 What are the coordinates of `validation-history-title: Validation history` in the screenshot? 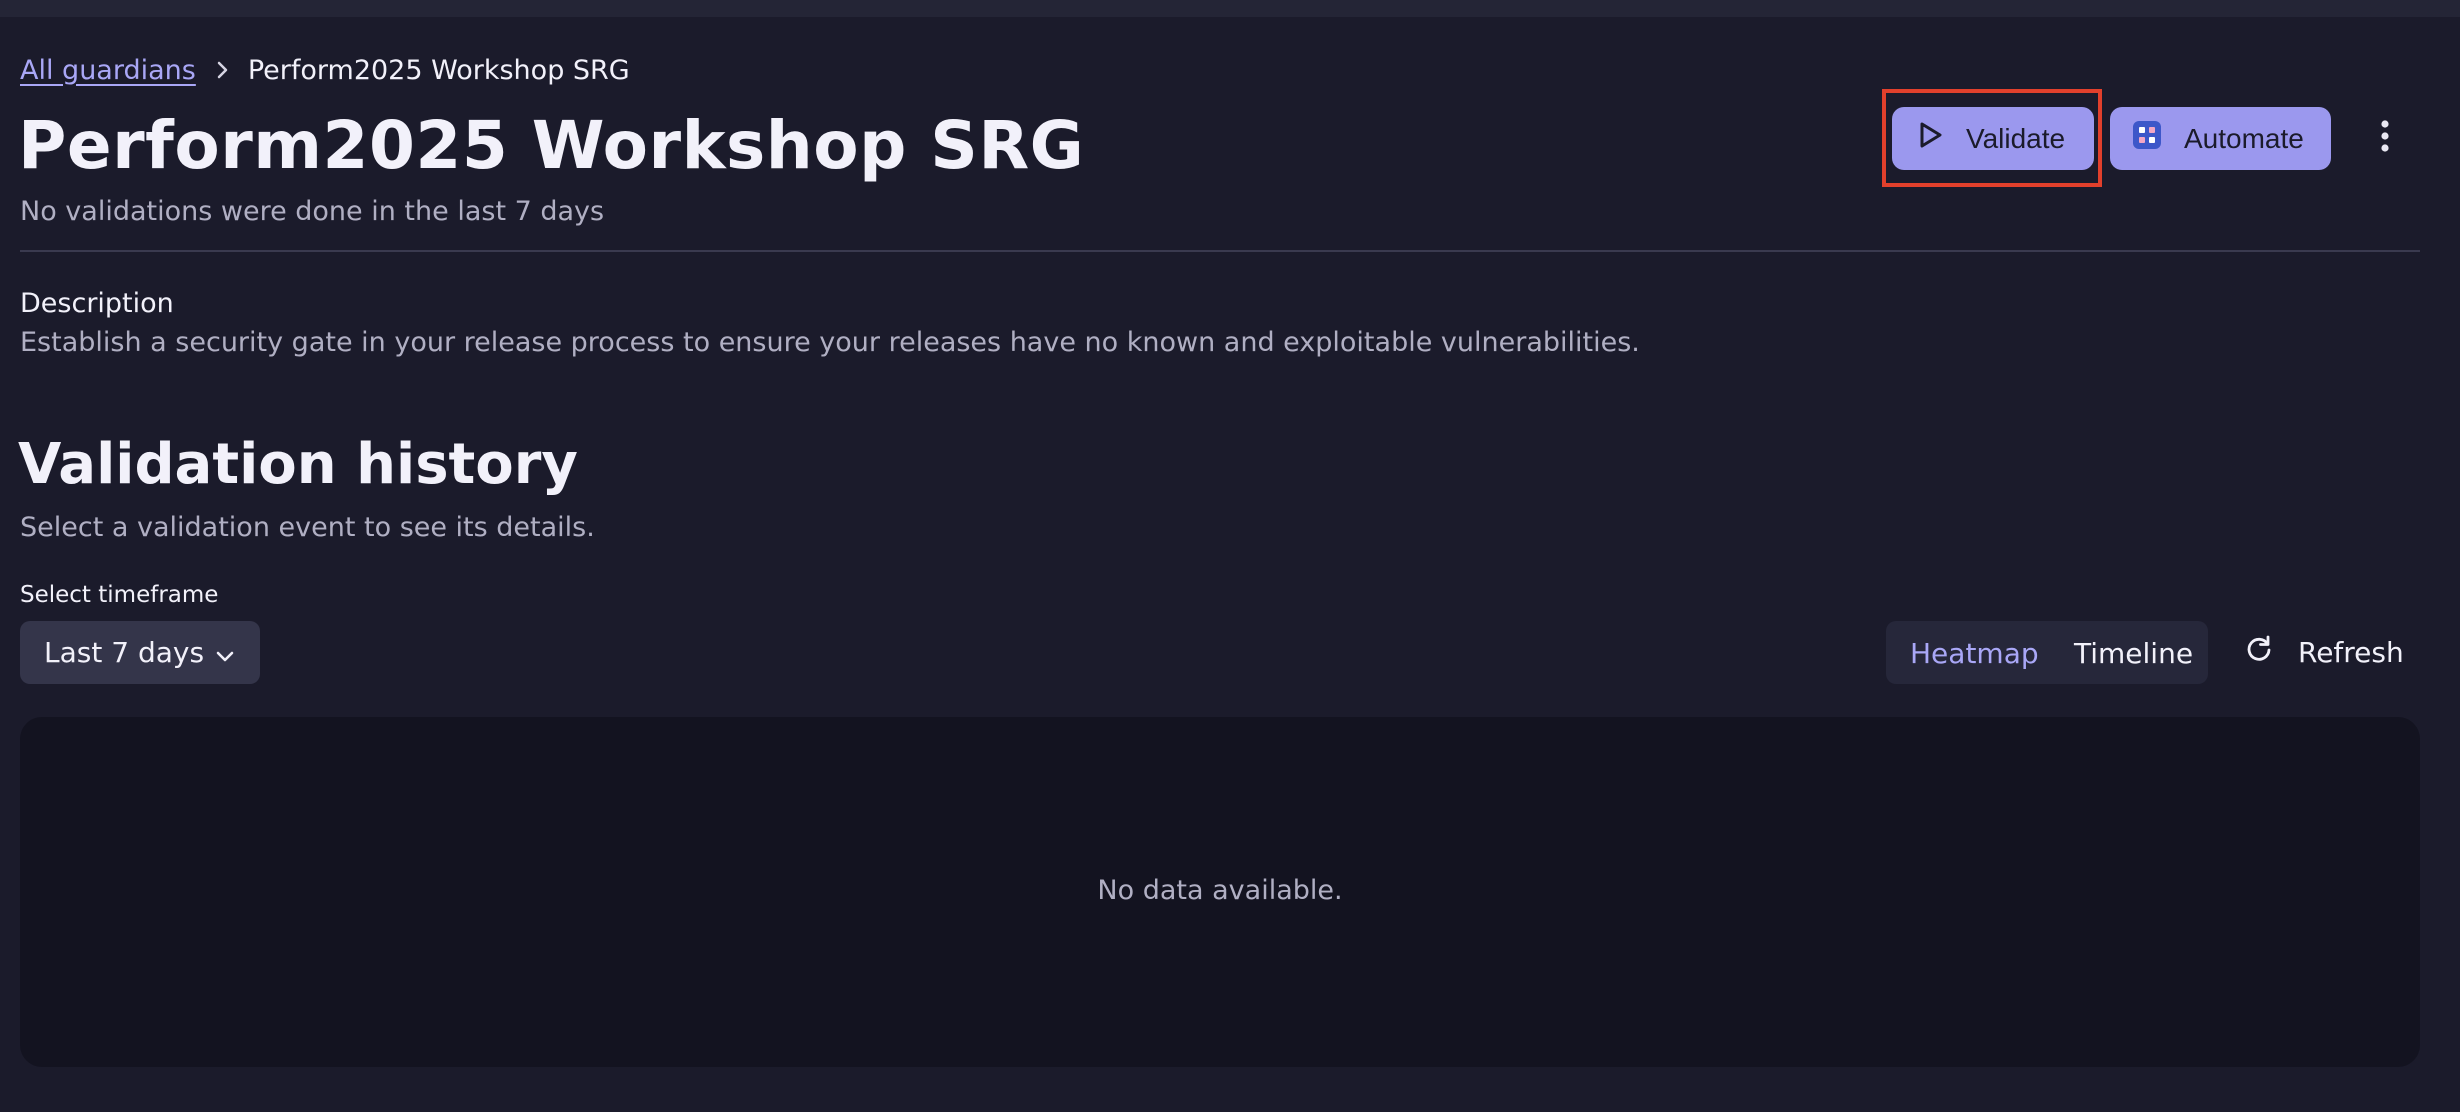 It's located at (298, 464).